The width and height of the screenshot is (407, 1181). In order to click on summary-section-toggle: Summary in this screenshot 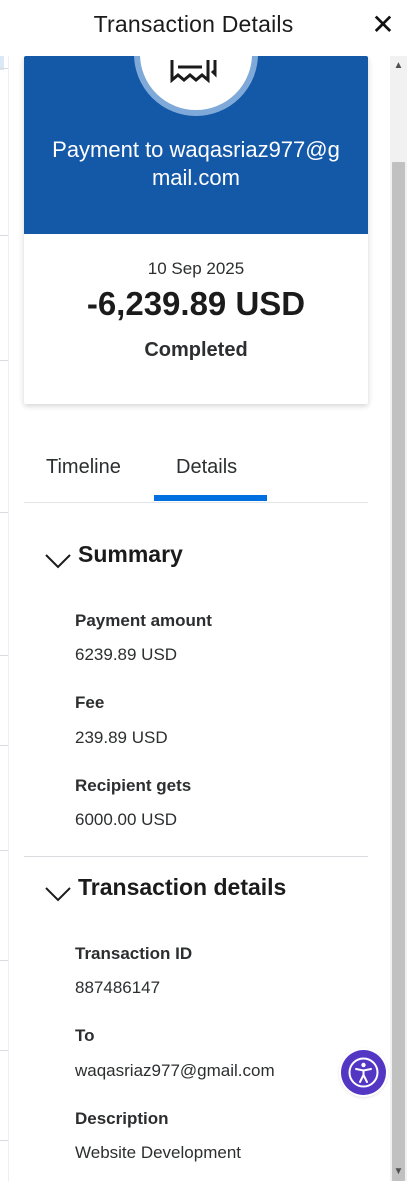, I will do `click(144, 558)`.